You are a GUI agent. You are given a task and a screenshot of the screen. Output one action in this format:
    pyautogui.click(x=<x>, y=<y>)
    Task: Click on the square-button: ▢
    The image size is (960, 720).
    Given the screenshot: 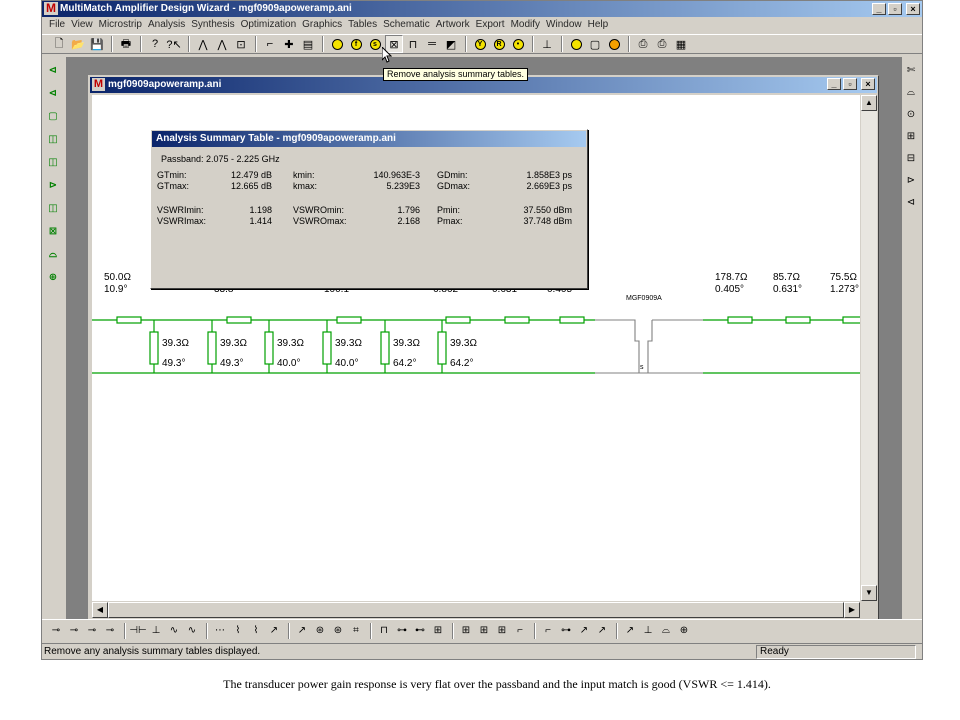 What is the action you would take?
    pyautogui.click(x=595, y=44)
    